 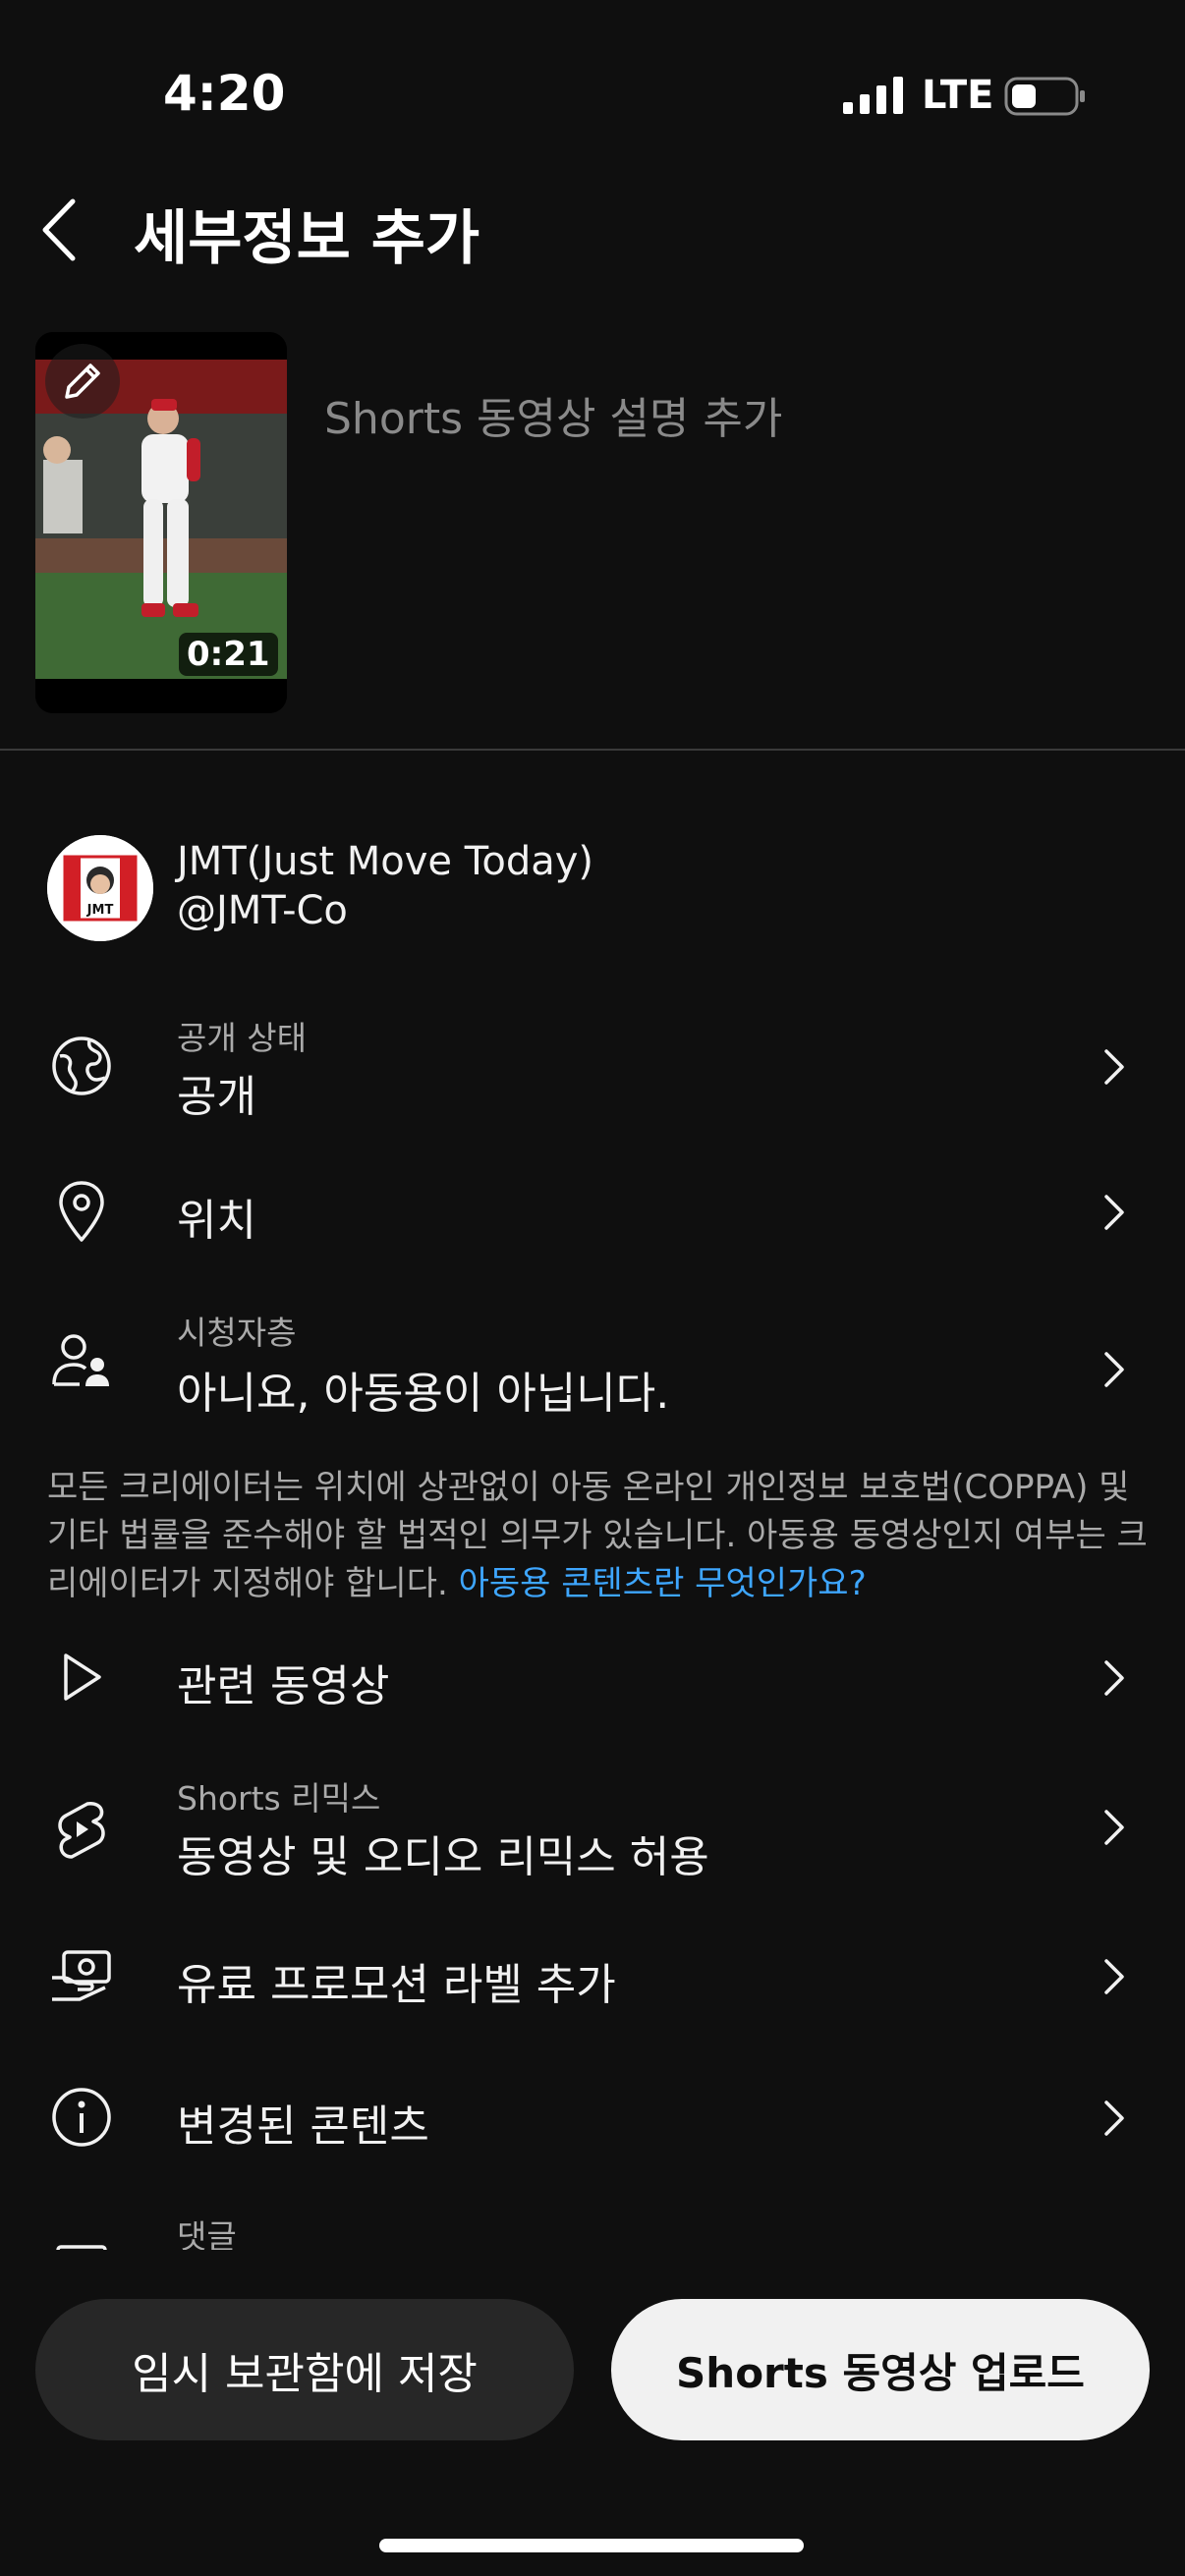 I want to click on info-icon, so click(x=82, y=2117).